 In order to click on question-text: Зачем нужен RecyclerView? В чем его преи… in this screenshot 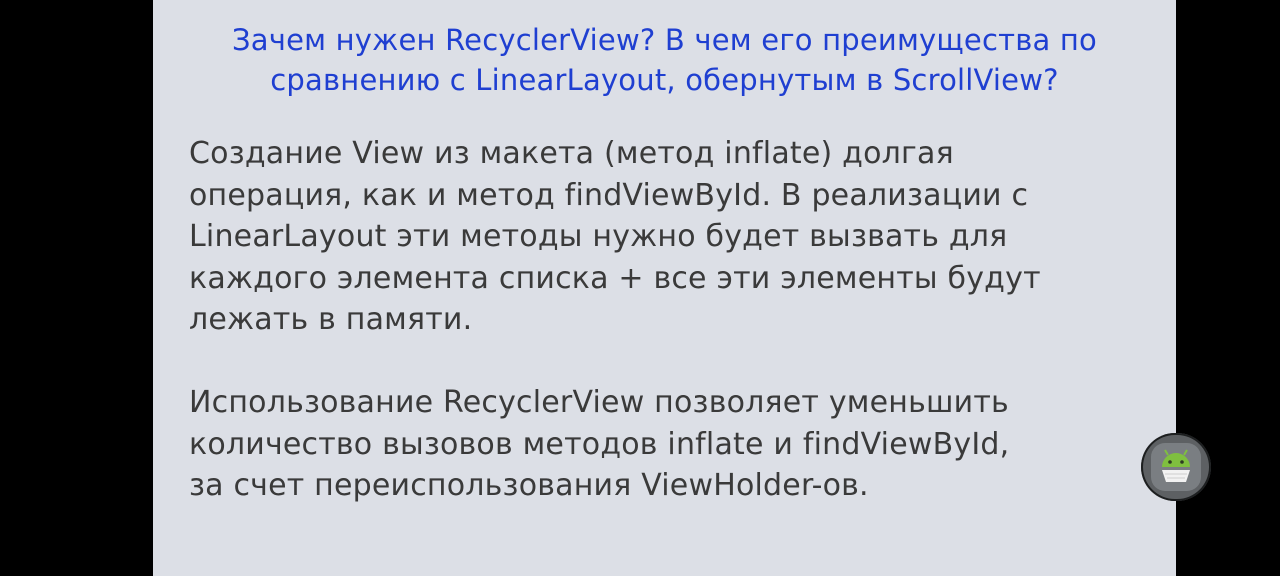, I will do `click(664, 60)`.